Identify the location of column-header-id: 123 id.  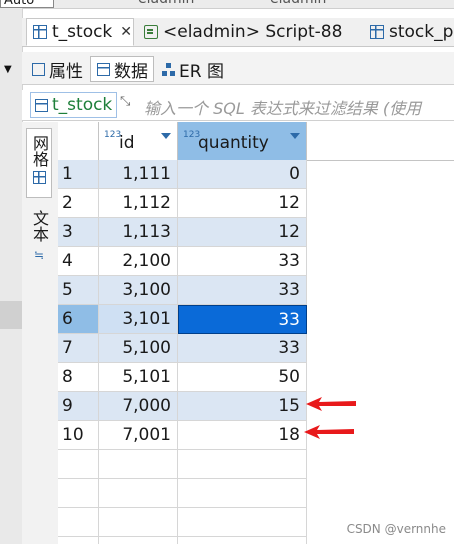
(138, 141).